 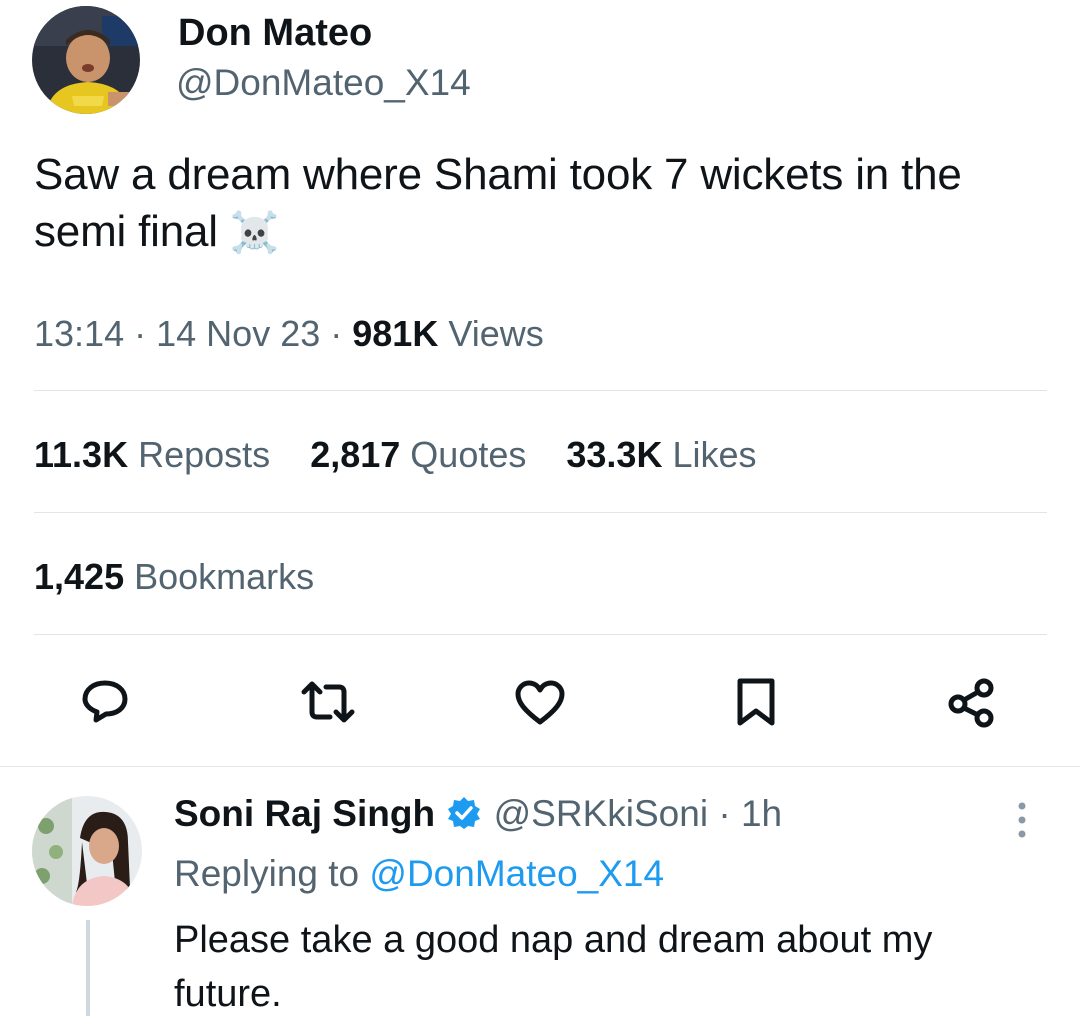 I want to click on skull-crossbones-icon: ☠️, so click(x=254, y=233).